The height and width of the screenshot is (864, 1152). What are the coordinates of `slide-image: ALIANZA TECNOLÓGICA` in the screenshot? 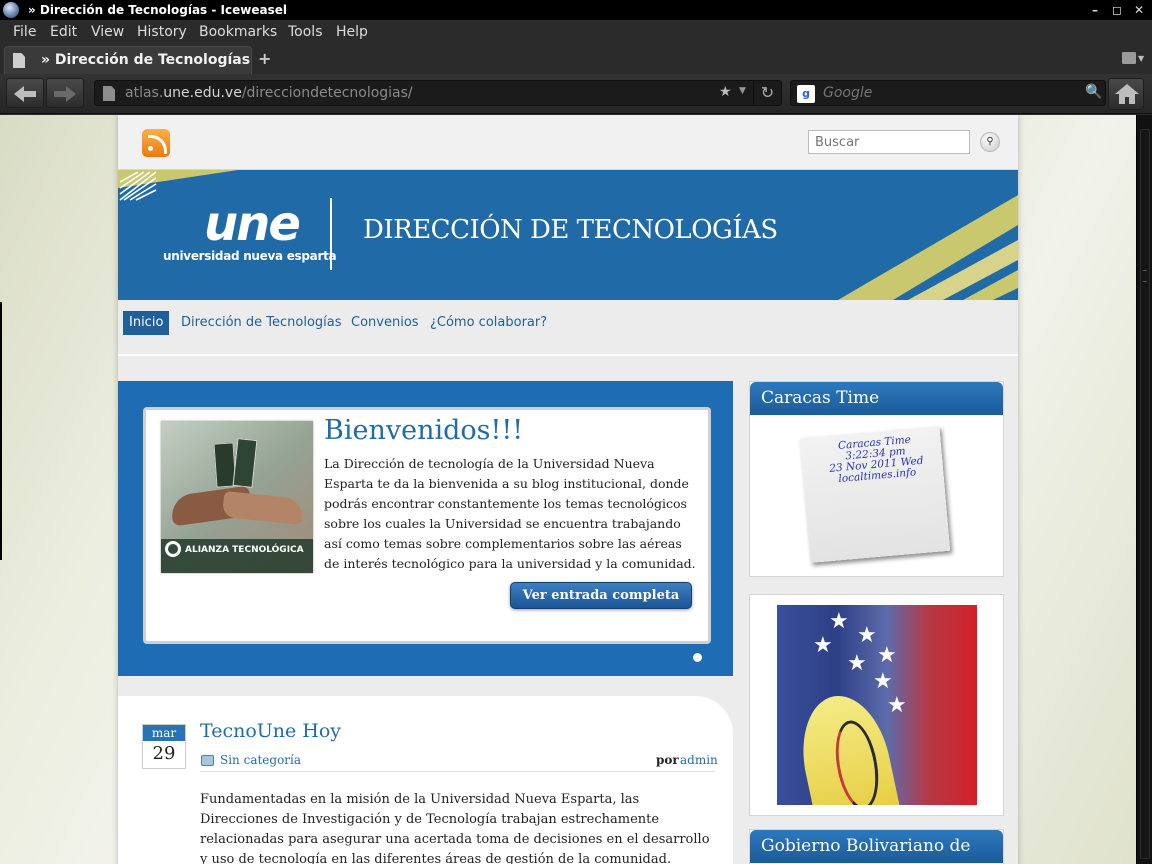 It's located at (237, 497).